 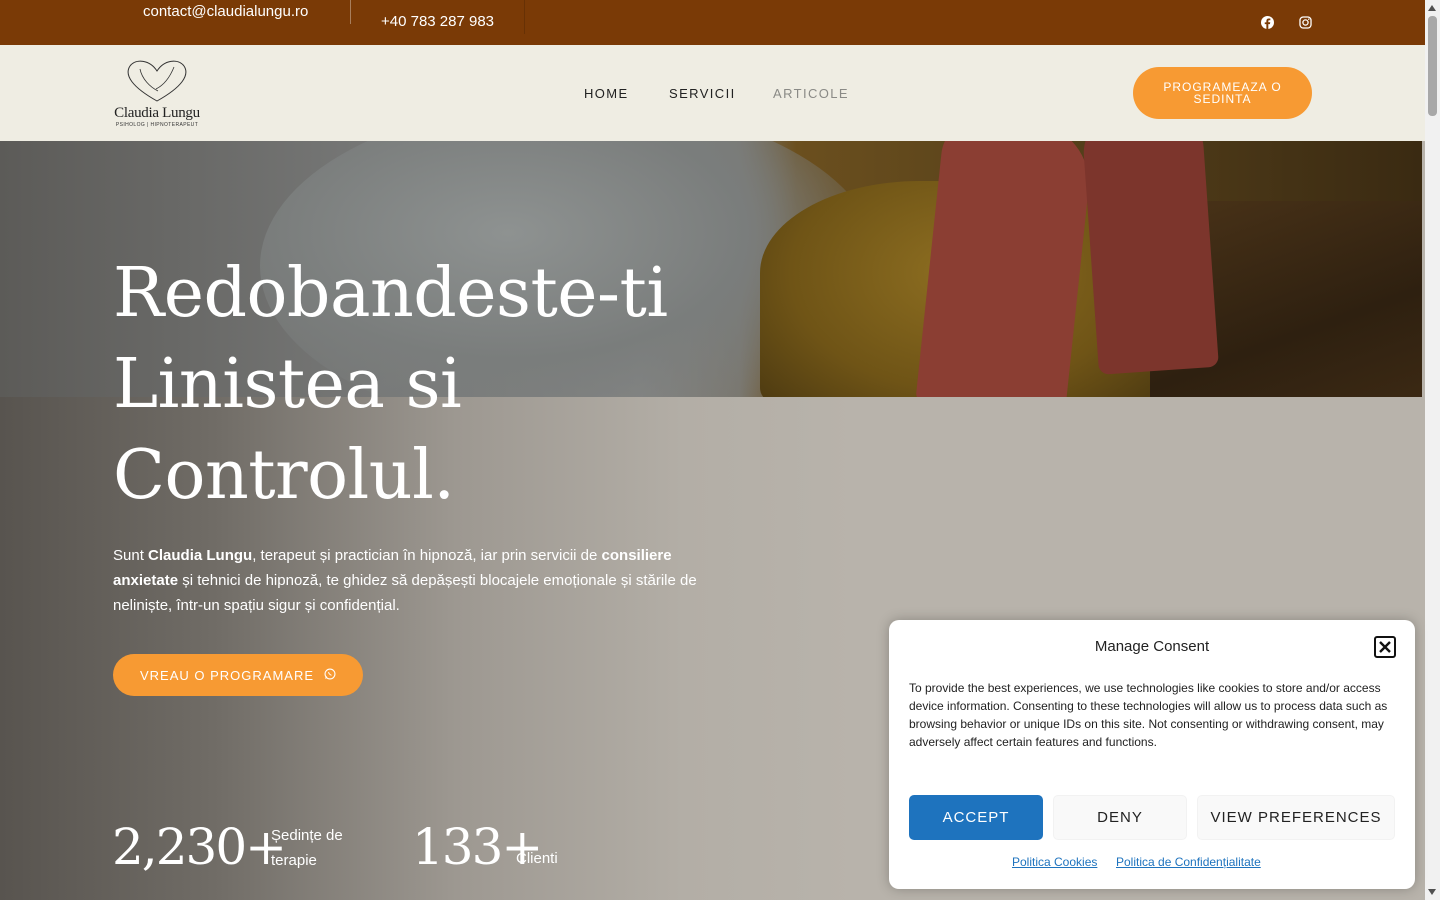 I want to click on book-session-button: PROGRAMEAZA O SEDINTA, so click(x=1222, y=93).